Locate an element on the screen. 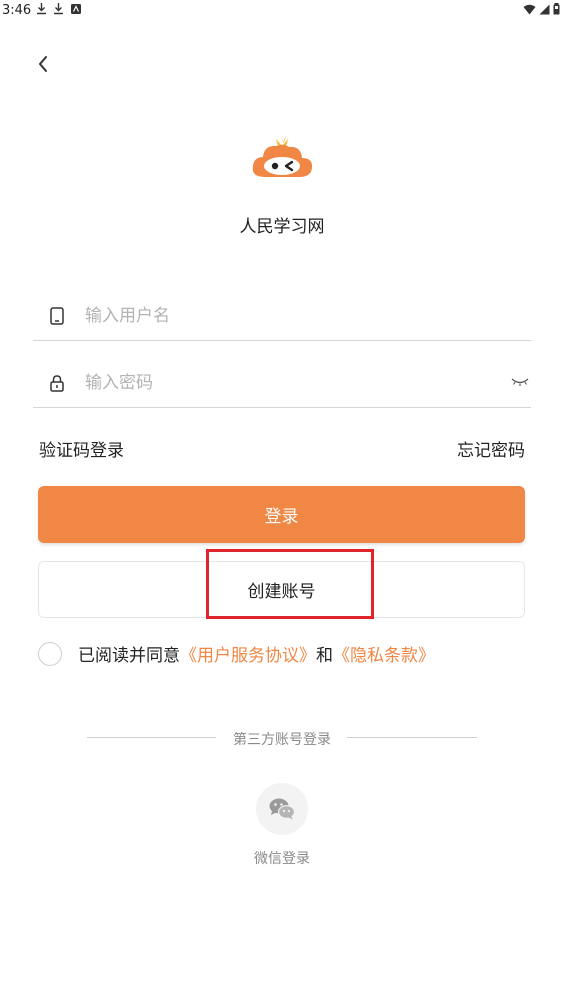 The width and height of the screenshot is (564, 1004). agreement-prefix: 已阅读并同意 is located at coordinates (129, 656).